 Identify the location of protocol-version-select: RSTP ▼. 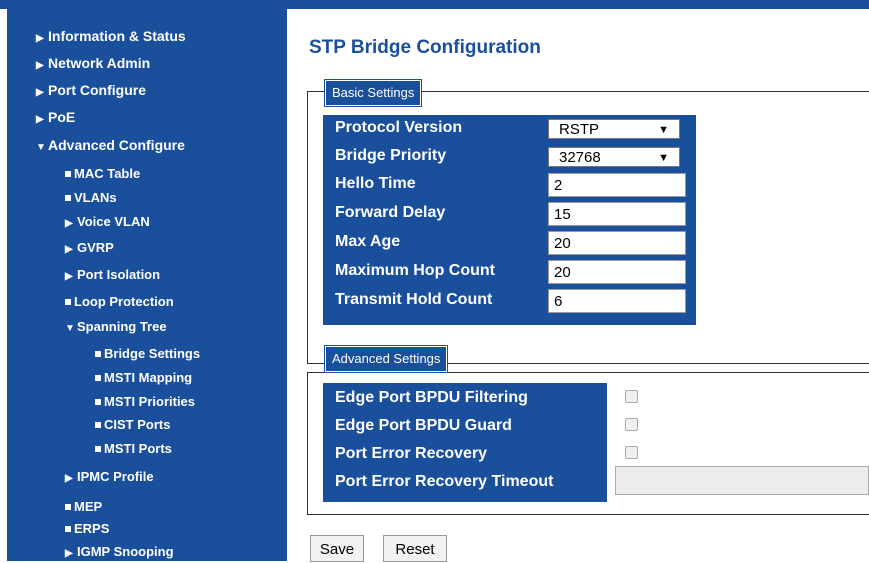
(614, 129).